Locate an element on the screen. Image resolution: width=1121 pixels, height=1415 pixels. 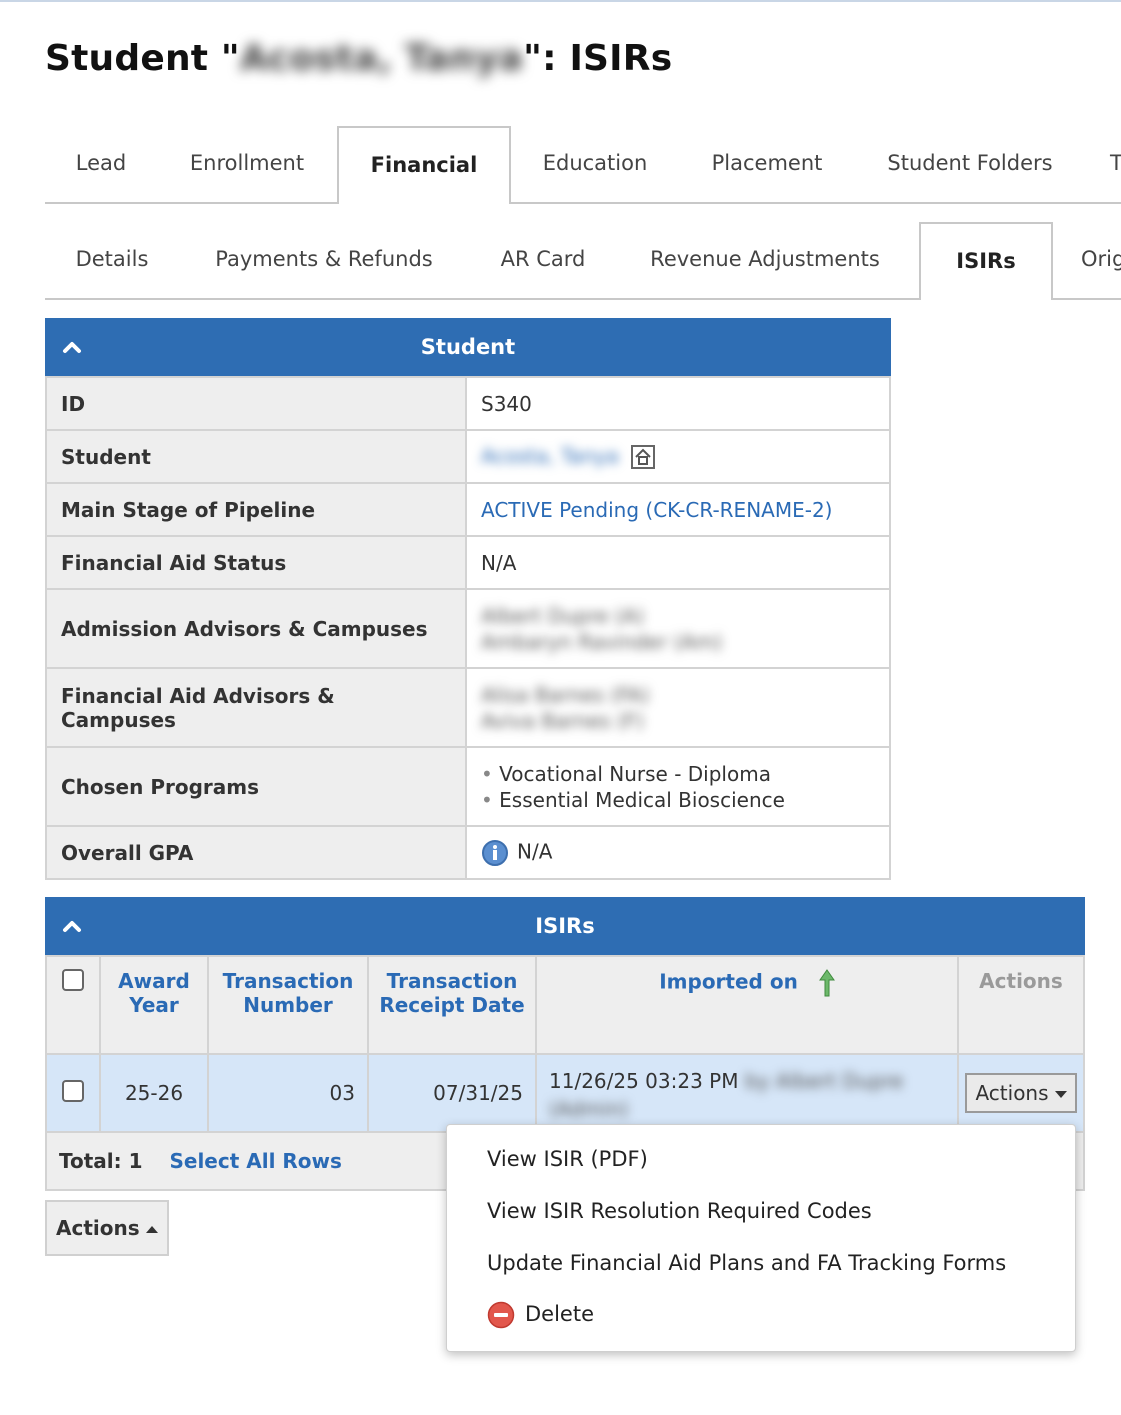
tab-financial: Financial is located at coordinates (424, 165).